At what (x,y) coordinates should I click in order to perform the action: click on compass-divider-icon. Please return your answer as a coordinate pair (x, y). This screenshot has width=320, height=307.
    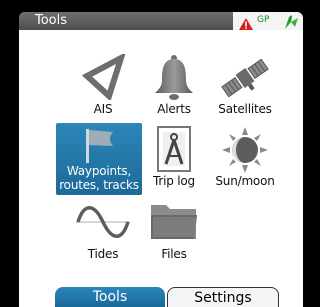
    Looking at the image, I should click on (174, 150).